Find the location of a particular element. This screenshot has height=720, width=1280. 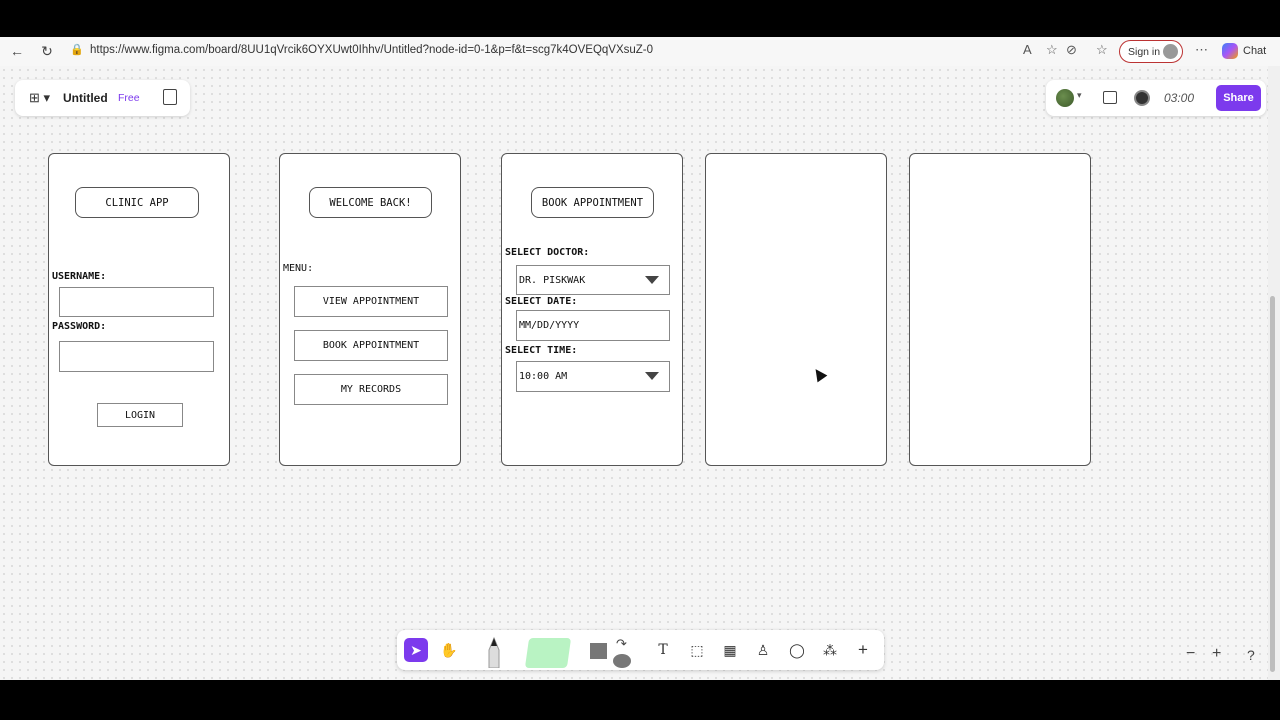

doctor-label: SELECT DOCTOR: is located at coordinates (547, 252).